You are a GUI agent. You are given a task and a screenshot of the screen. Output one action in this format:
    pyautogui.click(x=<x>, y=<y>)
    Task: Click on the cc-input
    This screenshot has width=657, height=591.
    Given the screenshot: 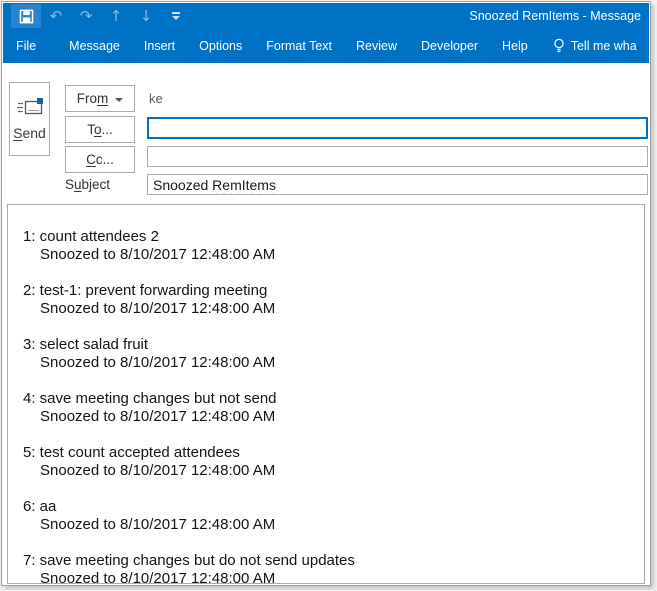 What is the action you would take?
    pyautogui.click(x=397, y=156)
    